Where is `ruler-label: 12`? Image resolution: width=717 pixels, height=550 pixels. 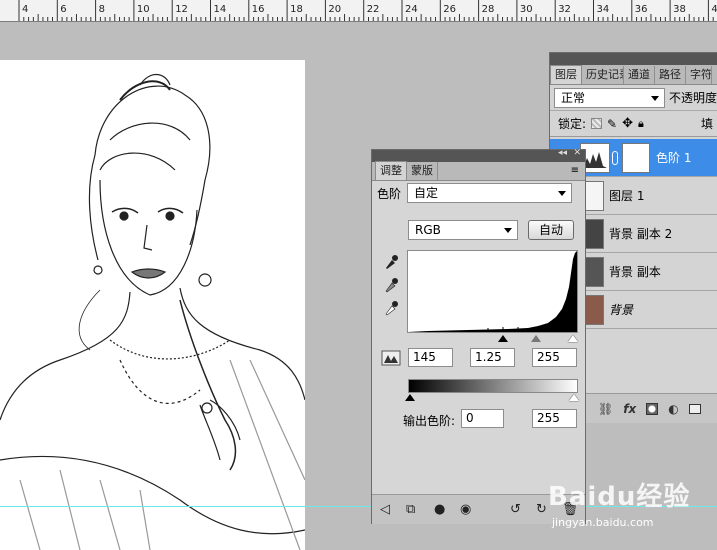 ruler-label: 12 is located at coordinates (181, 9).